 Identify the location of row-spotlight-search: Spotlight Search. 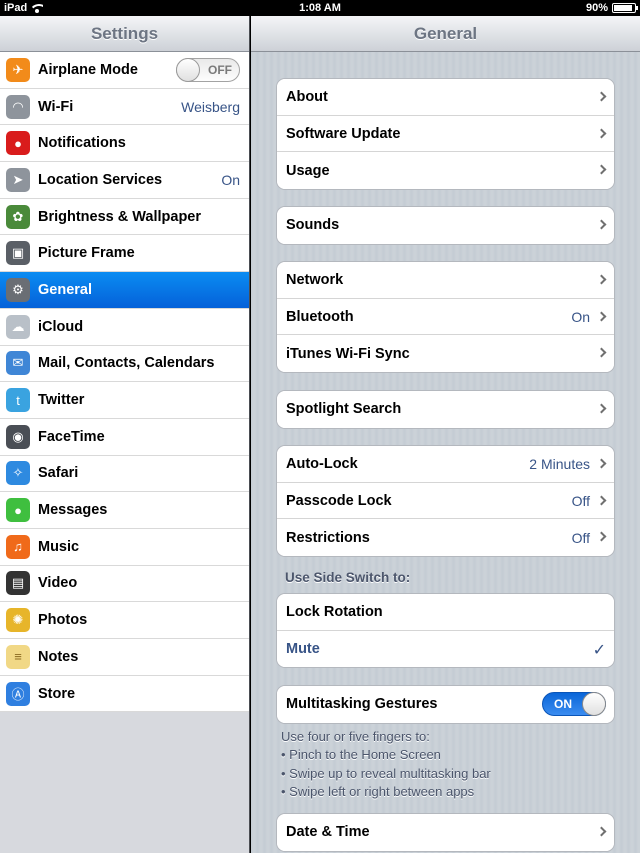
(445, 409).